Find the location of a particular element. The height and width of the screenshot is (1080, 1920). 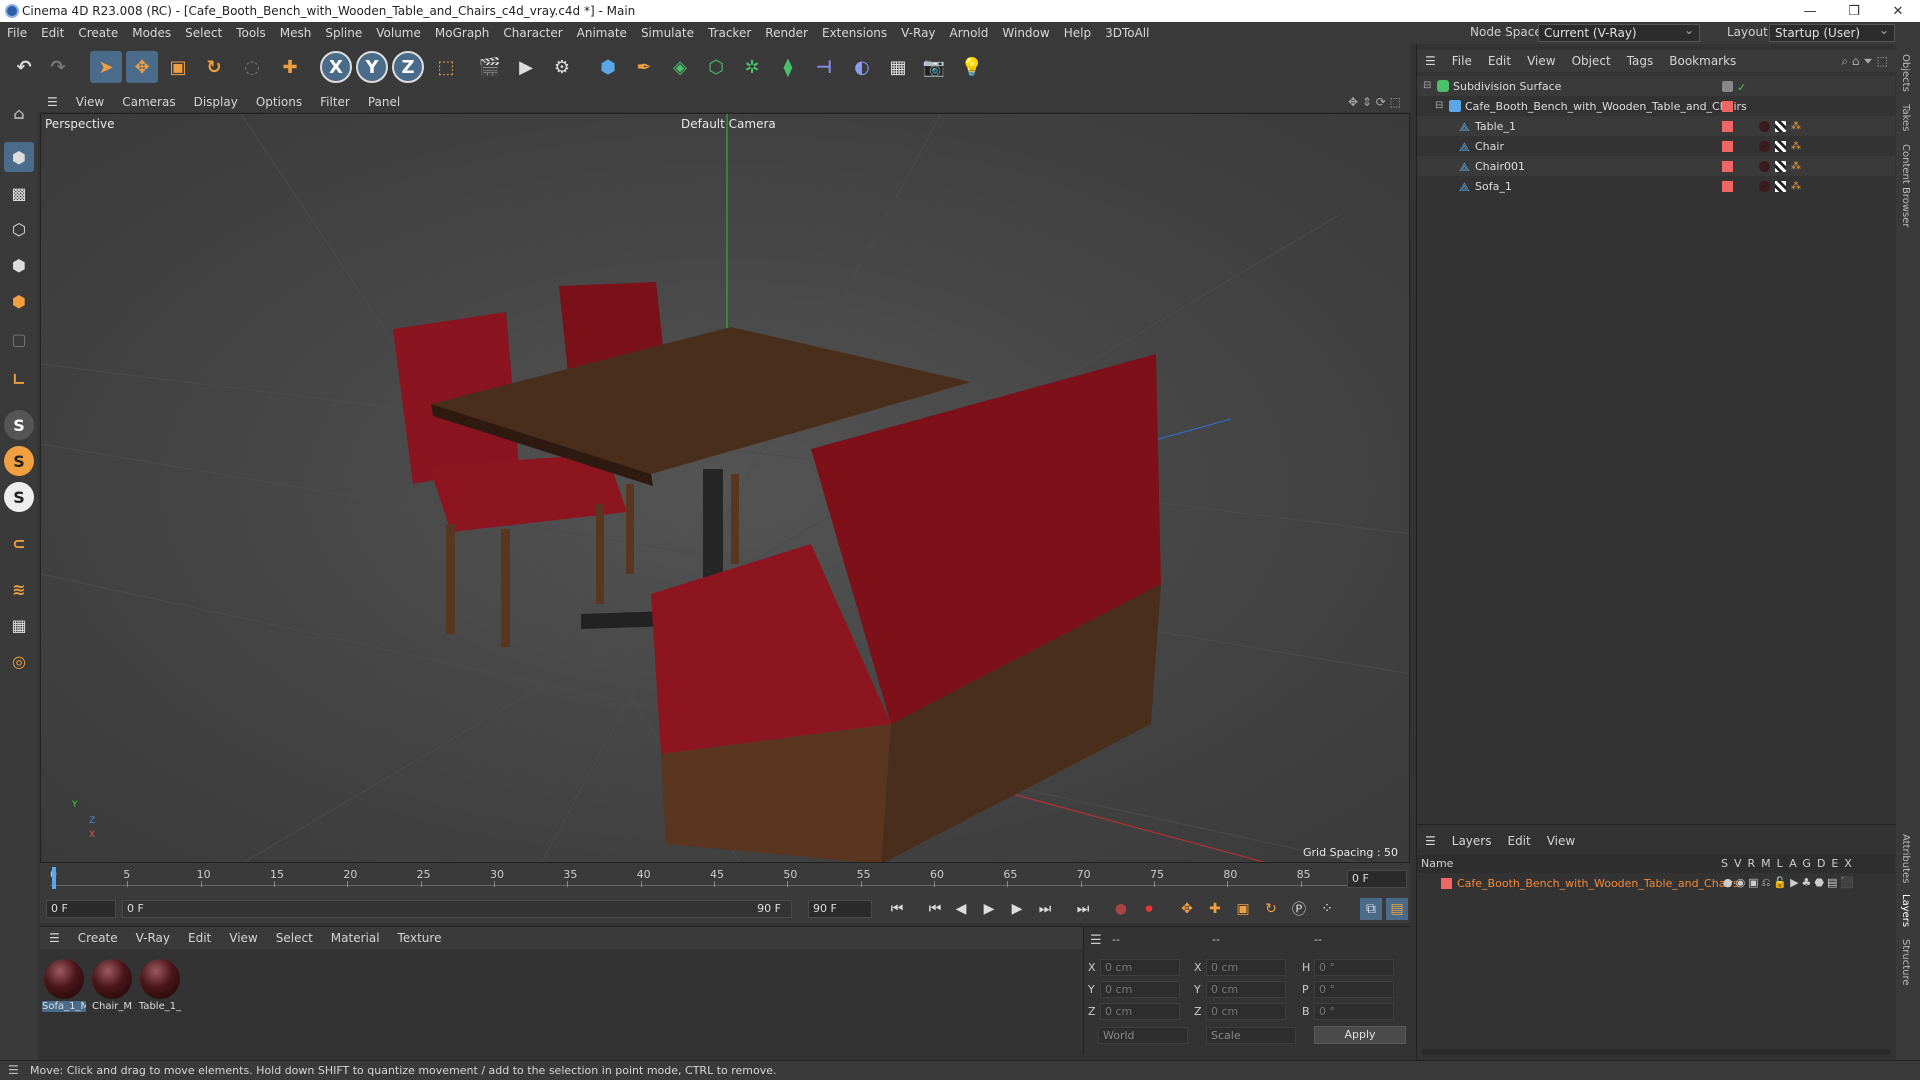

menu-volume: Volume is located at coordinates (398, 33).